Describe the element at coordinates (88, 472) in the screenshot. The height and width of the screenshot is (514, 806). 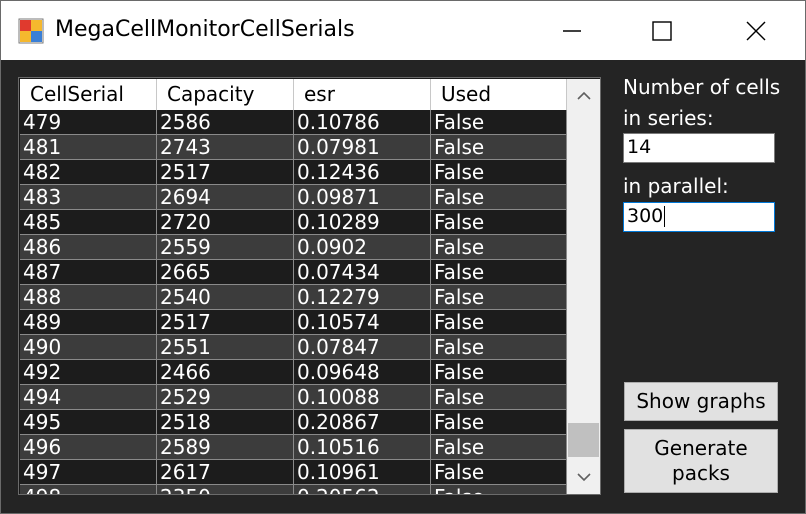
I see `cell-serial: 497` at that location.